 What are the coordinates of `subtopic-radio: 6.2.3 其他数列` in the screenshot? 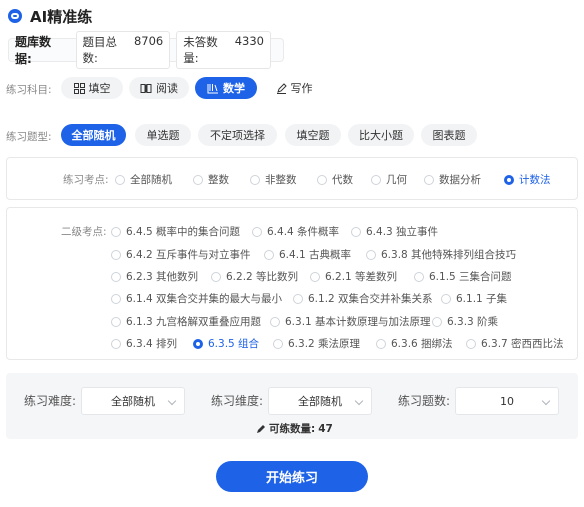 It's located at (154, 276).